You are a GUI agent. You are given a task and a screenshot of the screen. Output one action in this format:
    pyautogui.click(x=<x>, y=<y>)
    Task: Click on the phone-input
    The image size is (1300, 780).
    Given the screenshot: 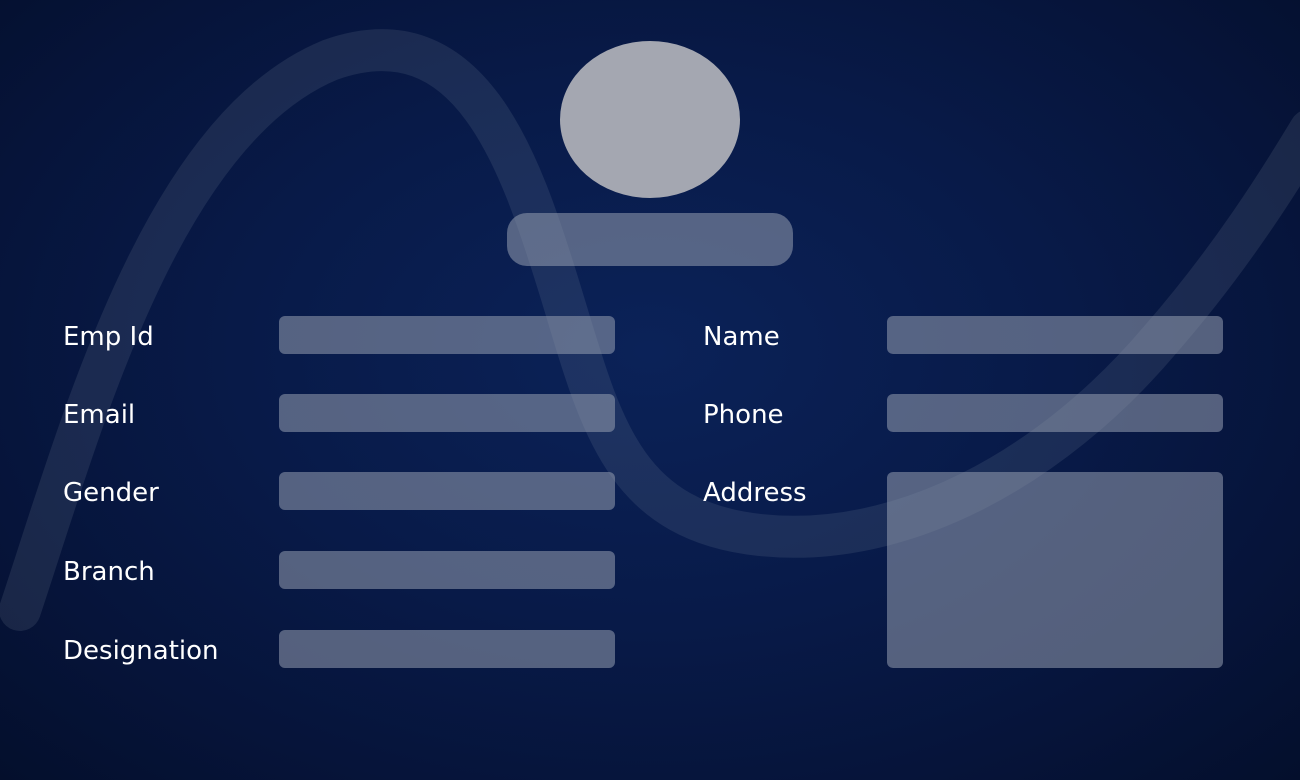 What is the action you would take?
    pyautogui.click(x=1055, y=413)
    